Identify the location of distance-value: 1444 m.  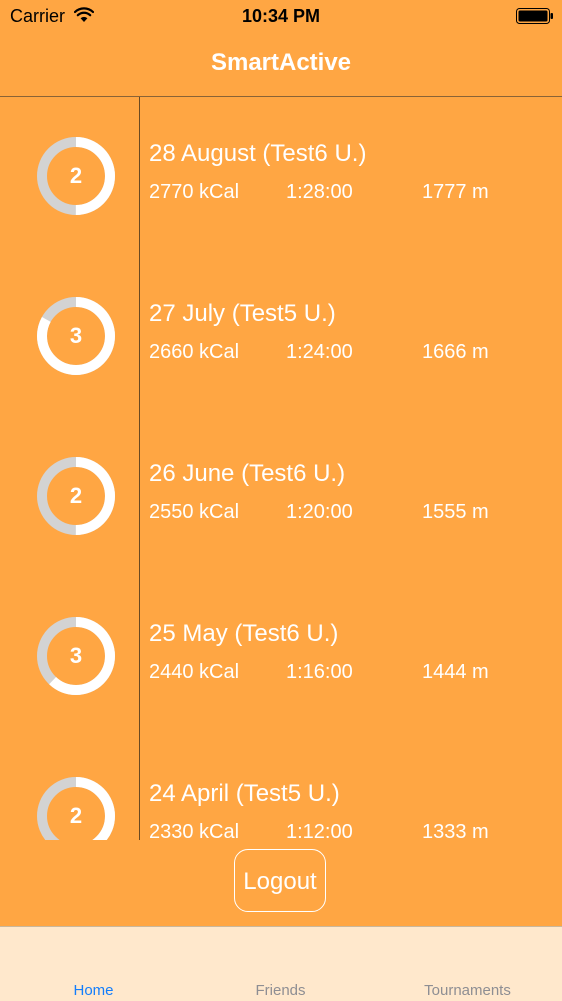
(455, 672).